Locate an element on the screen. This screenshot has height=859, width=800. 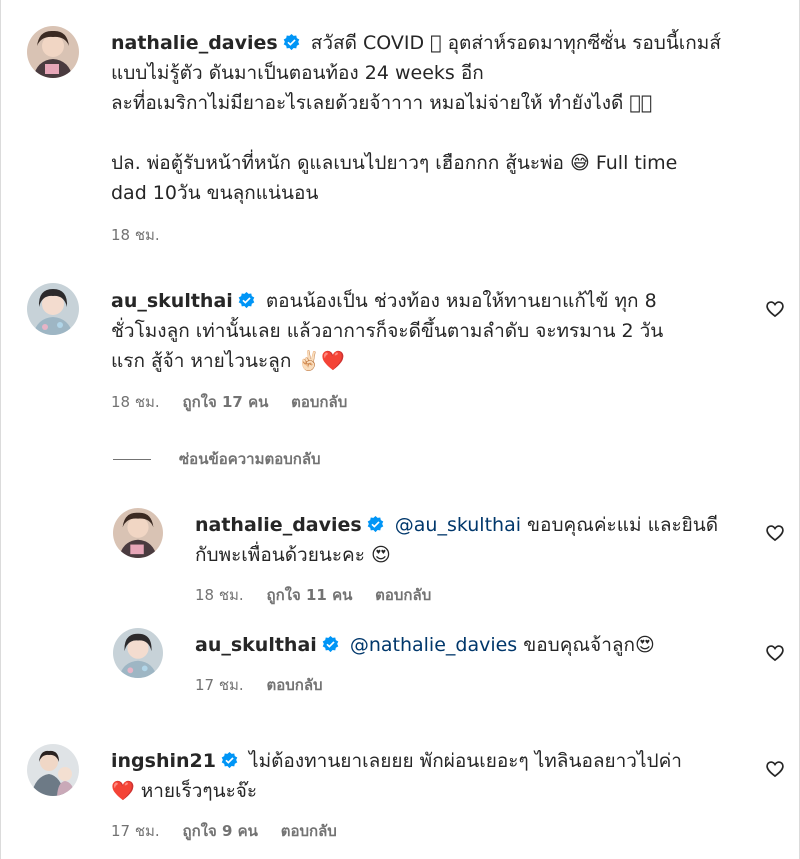
comment-meta: 18 ชม. is located at coordinates (144, 235).